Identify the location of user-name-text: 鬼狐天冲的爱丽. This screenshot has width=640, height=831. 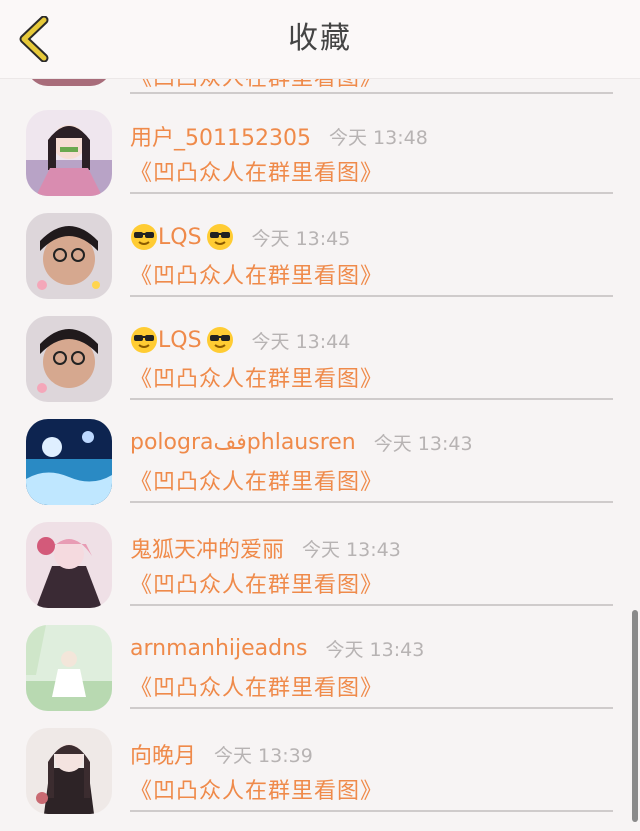
(207, 548).